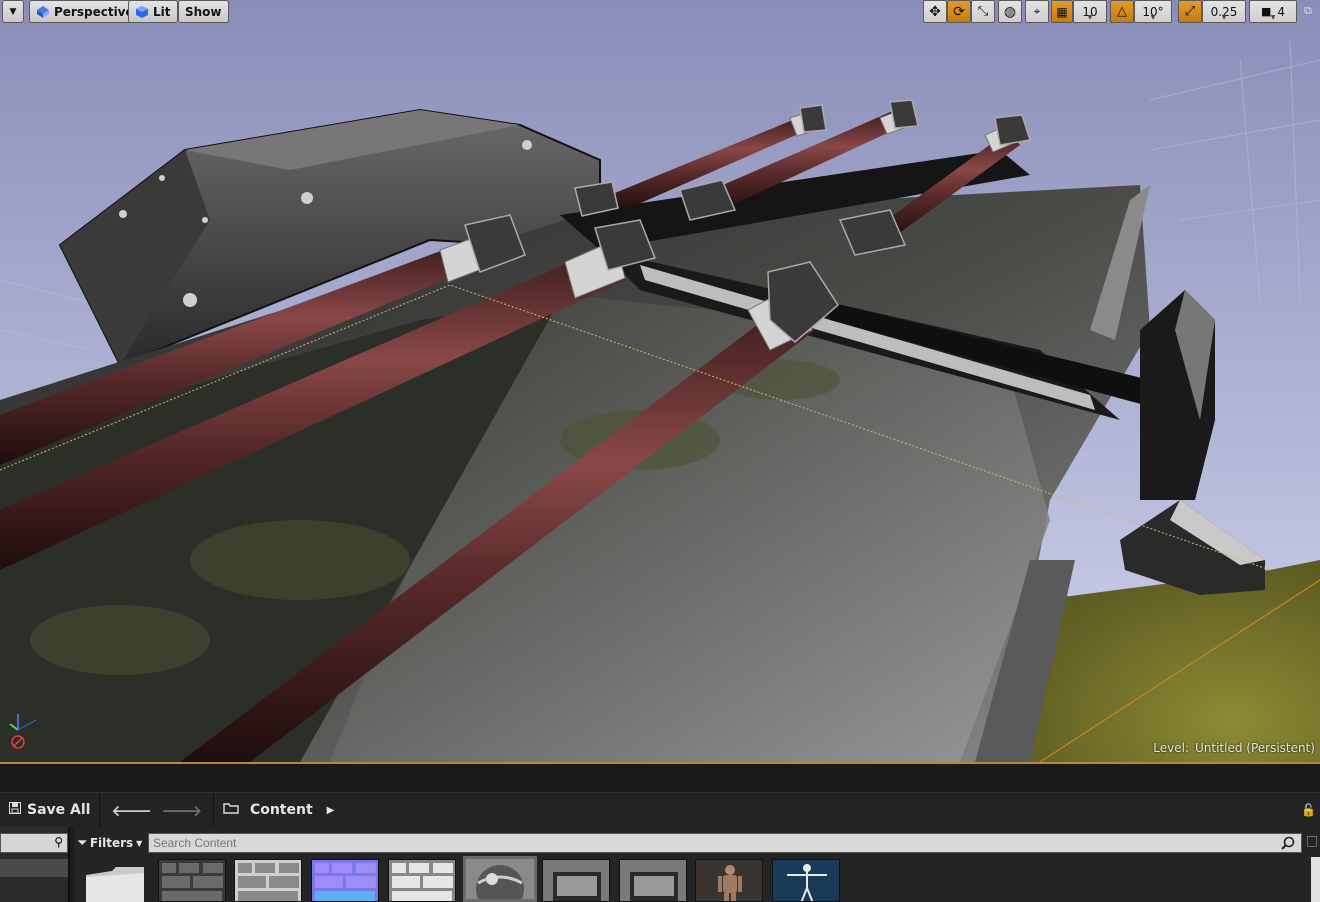 Image resolution: width=1320 pixels, height=902 pixels. I want to click on normal-map-thumbnail, so click(345, 880).